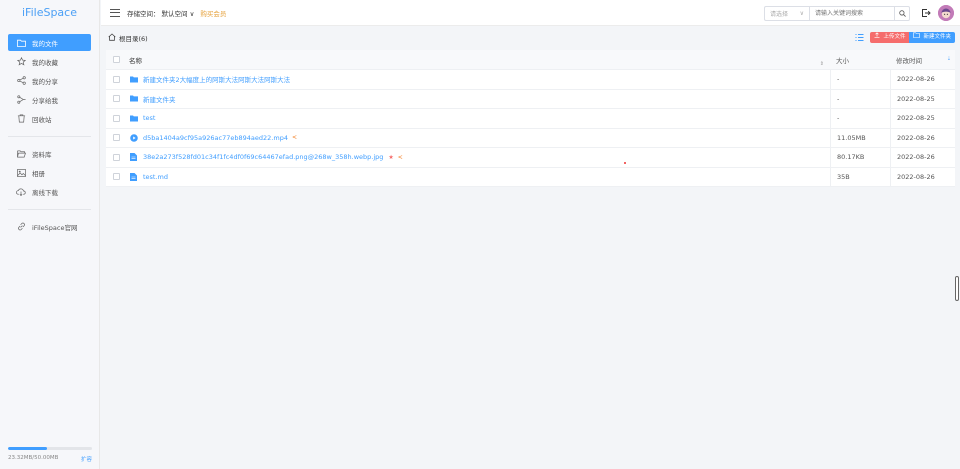  I want to click on sidebar-item-official-site: iFileSpace官网, so click(49, 226).